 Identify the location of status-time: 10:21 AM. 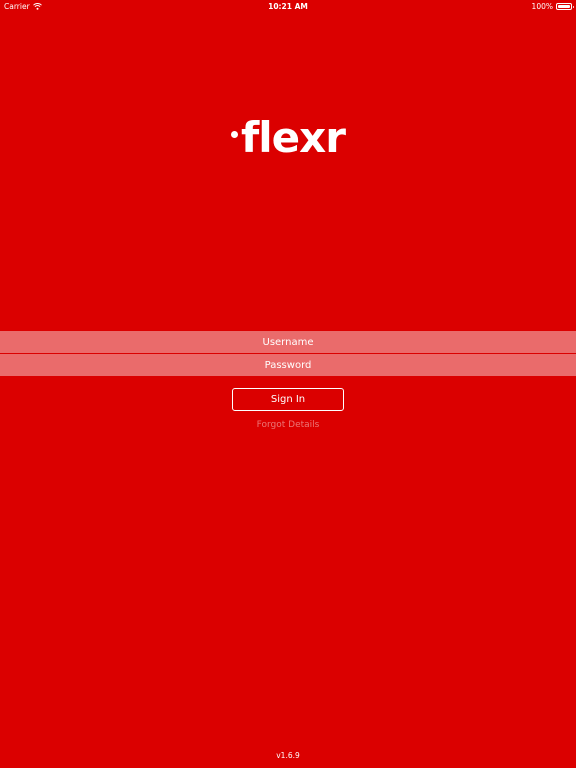
(288, 6).